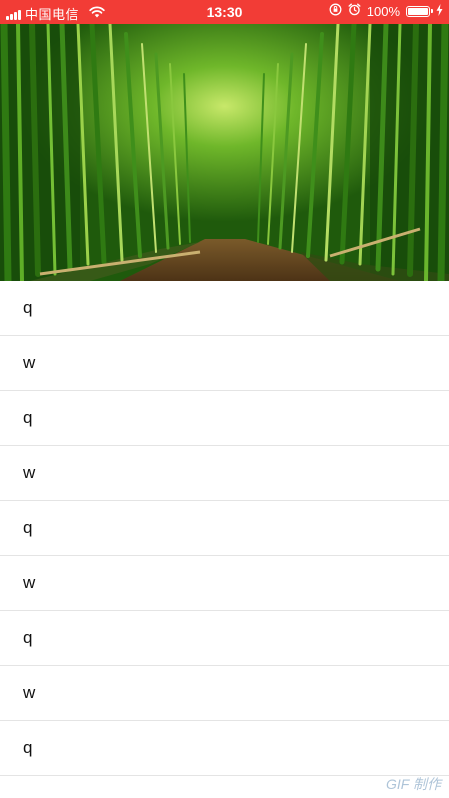  I want to click on status-bar: 中国电信 13:30 100%, so click(224, 12).